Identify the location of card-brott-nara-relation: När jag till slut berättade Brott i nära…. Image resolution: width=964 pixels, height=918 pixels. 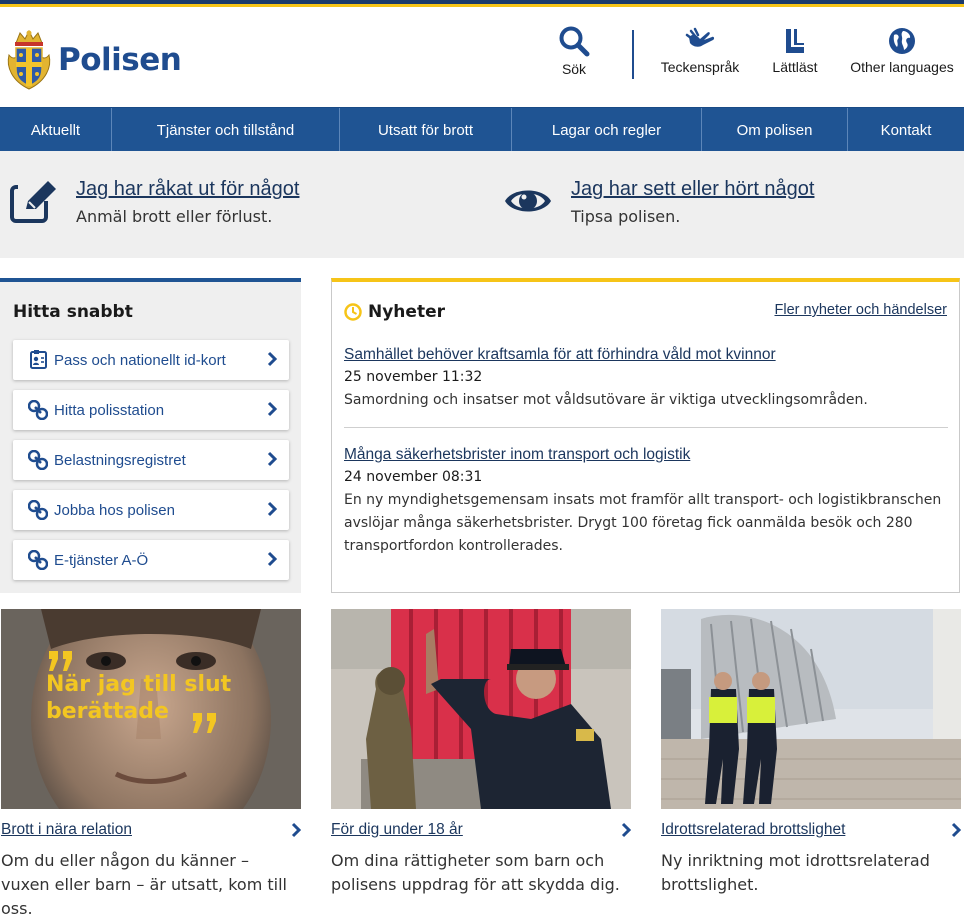
(151, 763).